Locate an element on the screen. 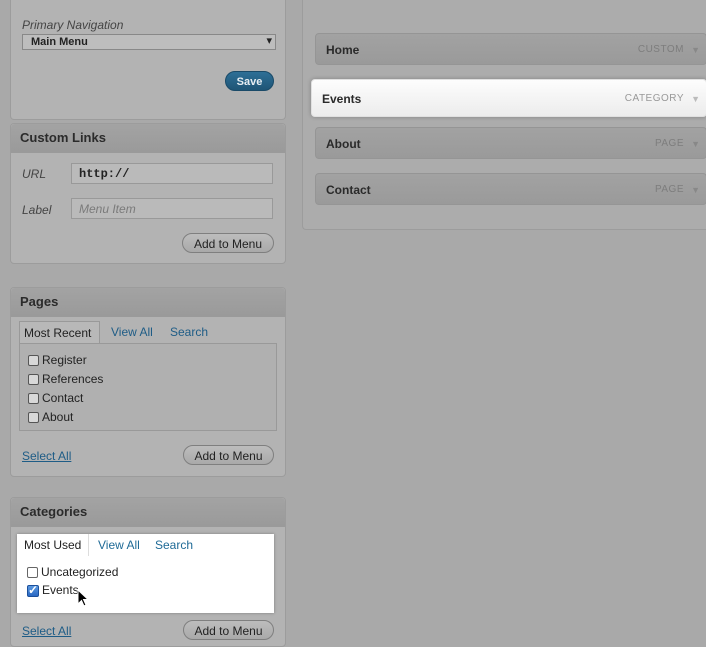 The height and width of the screenshot is (647, 706). pages-add-button: Add to Menu is located at coordinates (228, 455).